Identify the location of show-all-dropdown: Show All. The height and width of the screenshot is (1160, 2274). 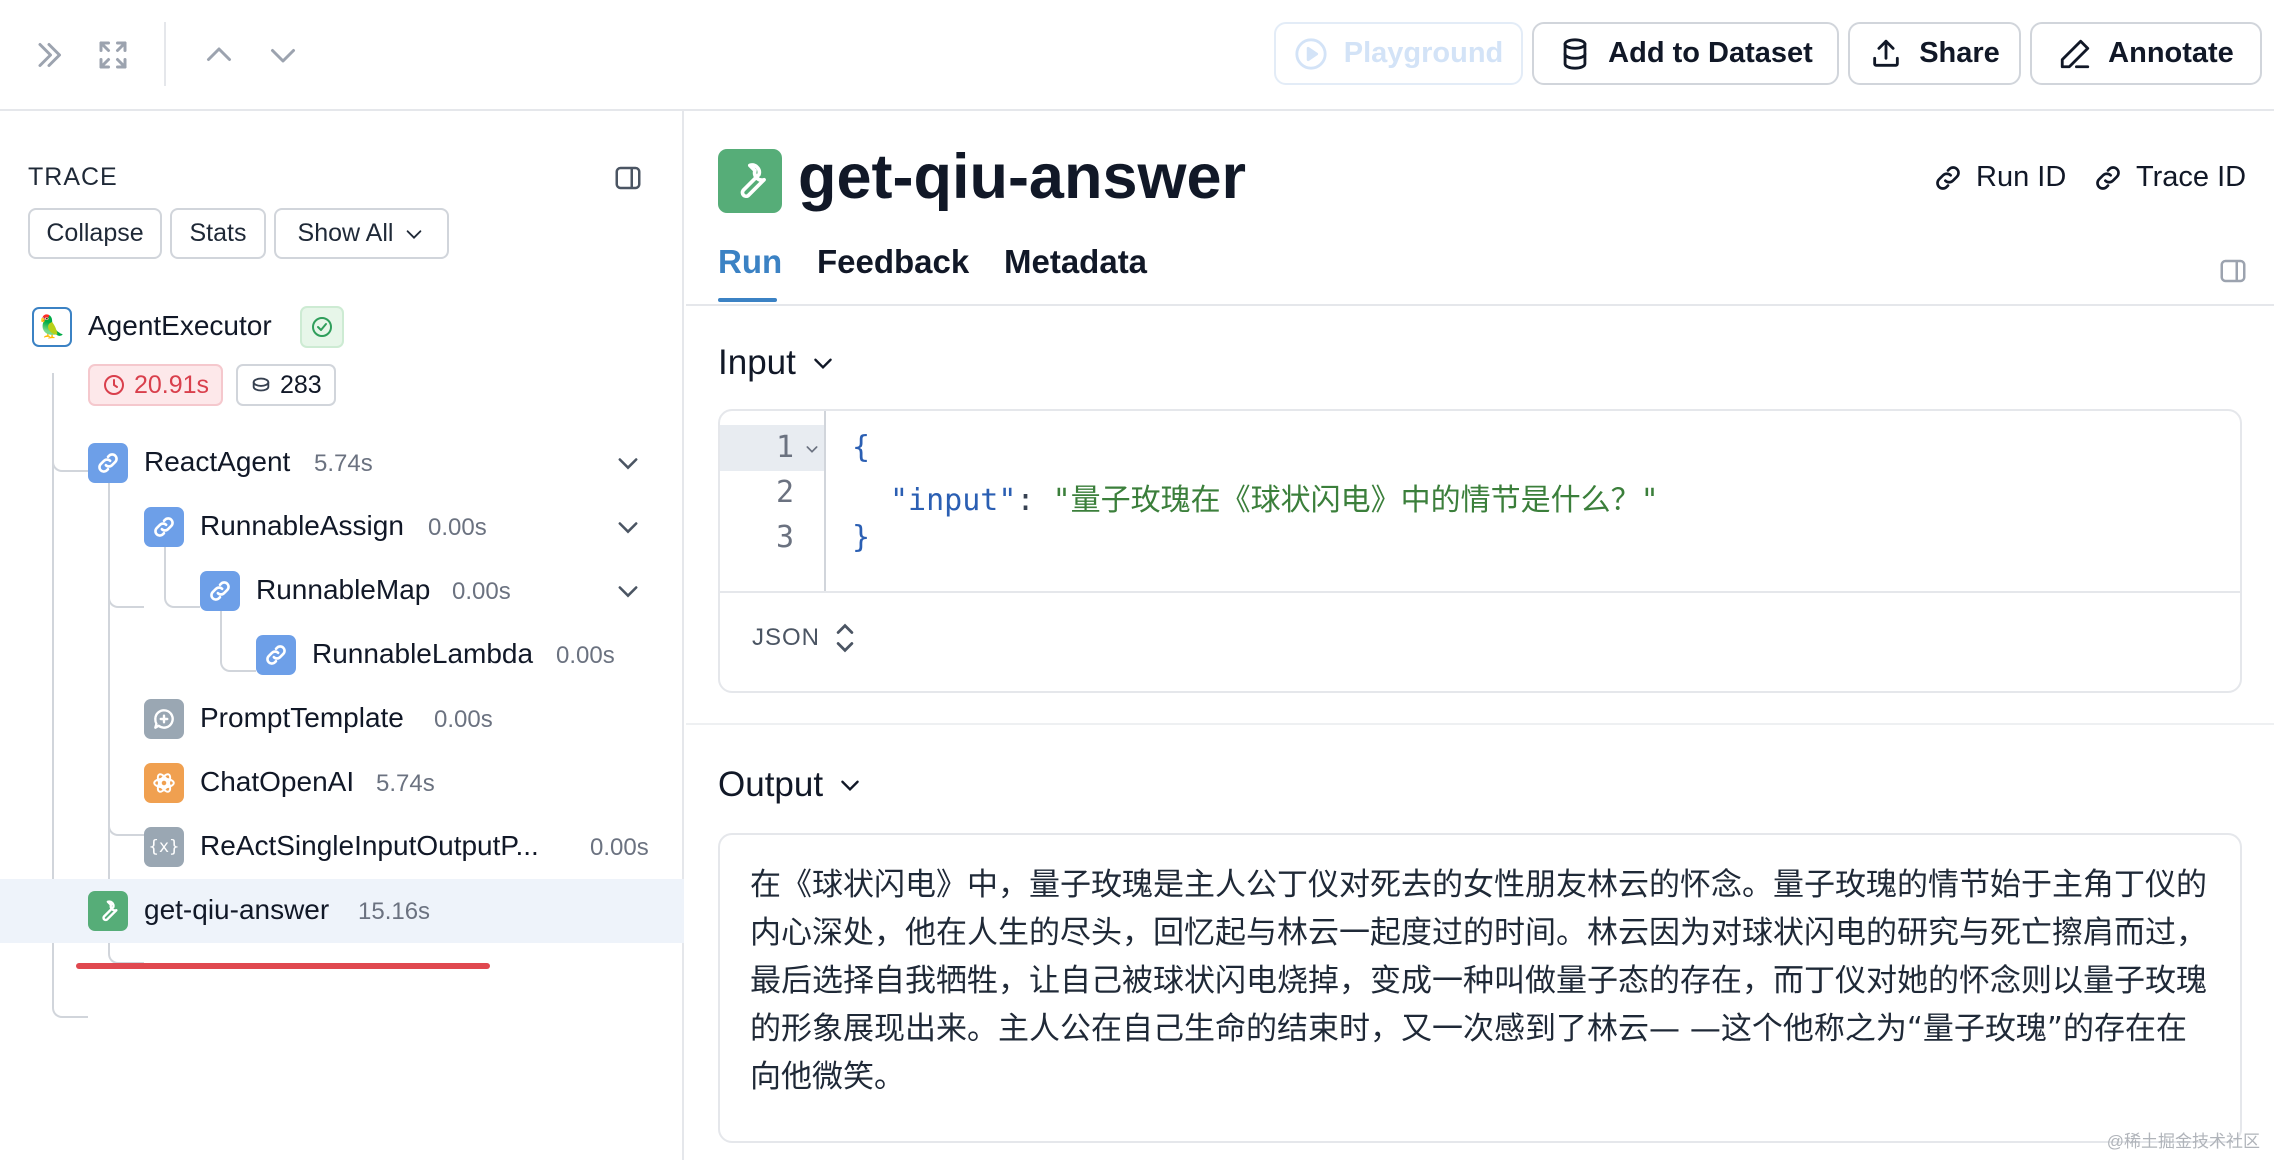
(361, 233).